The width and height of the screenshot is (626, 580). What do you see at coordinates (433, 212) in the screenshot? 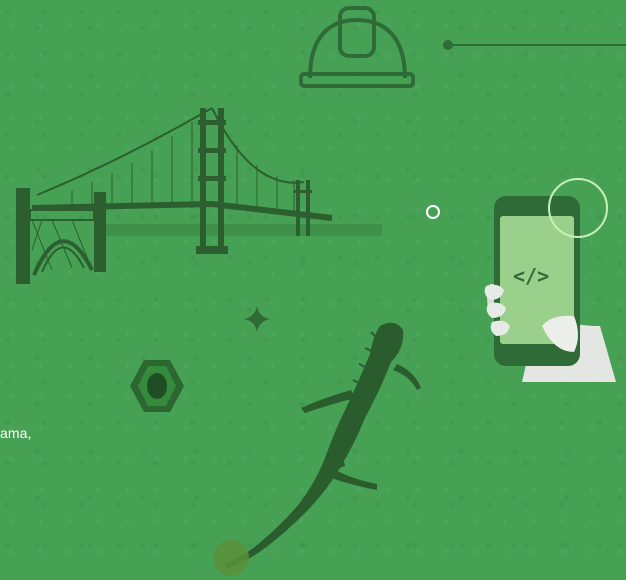
I see `small-ring-icon` at bounding box center [433, 212].